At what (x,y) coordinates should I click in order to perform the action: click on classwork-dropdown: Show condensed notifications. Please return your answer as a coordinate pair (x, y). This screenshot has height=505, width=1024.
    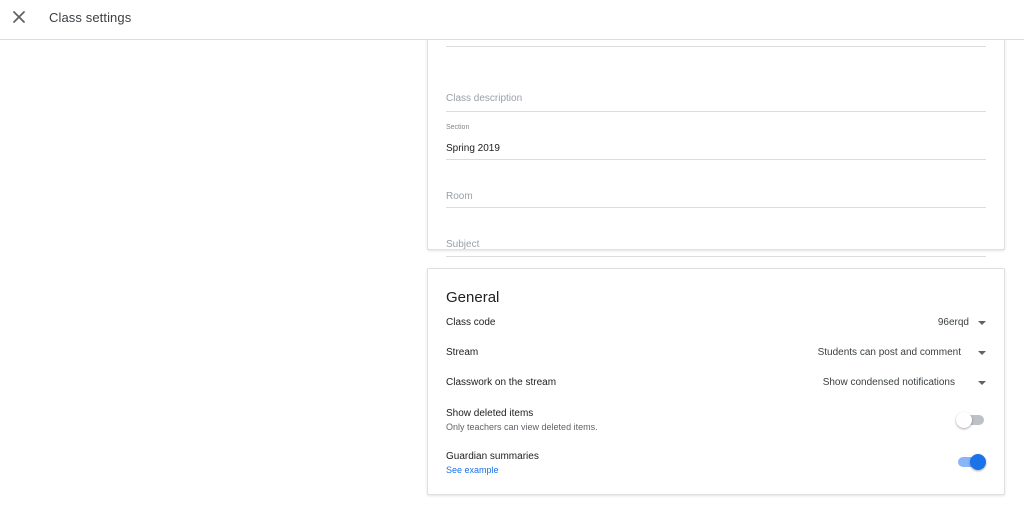
    Looking at the image, I should click on (904, 382).